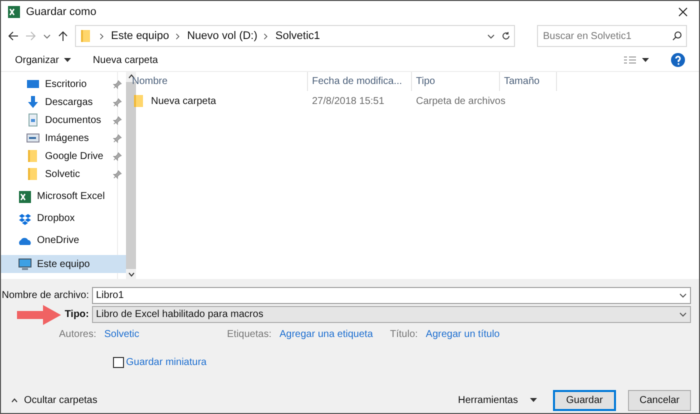 The height and width of the screenshot is (414, 700). I want to click on type-dropdown: Libro de Excel habilitado para macros, so click(391, 314).